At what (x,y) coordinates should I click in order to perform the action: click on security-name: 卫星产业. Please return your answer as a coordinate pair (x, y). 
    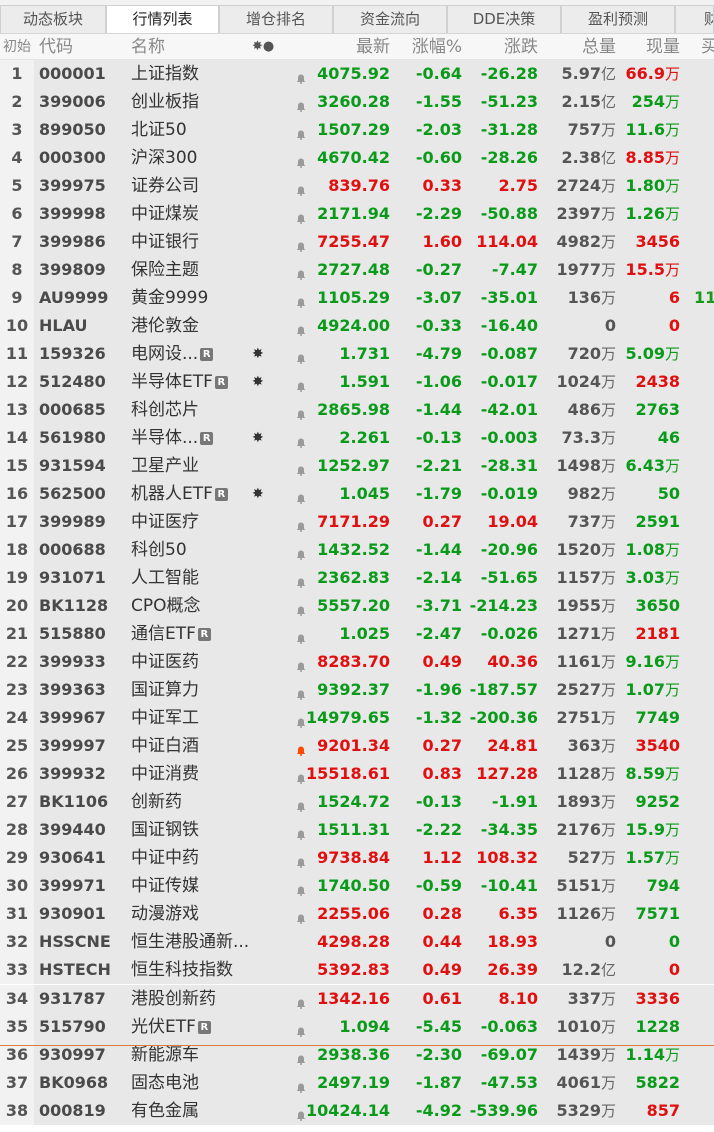
    Looking at the image, I should click on (206, 466).